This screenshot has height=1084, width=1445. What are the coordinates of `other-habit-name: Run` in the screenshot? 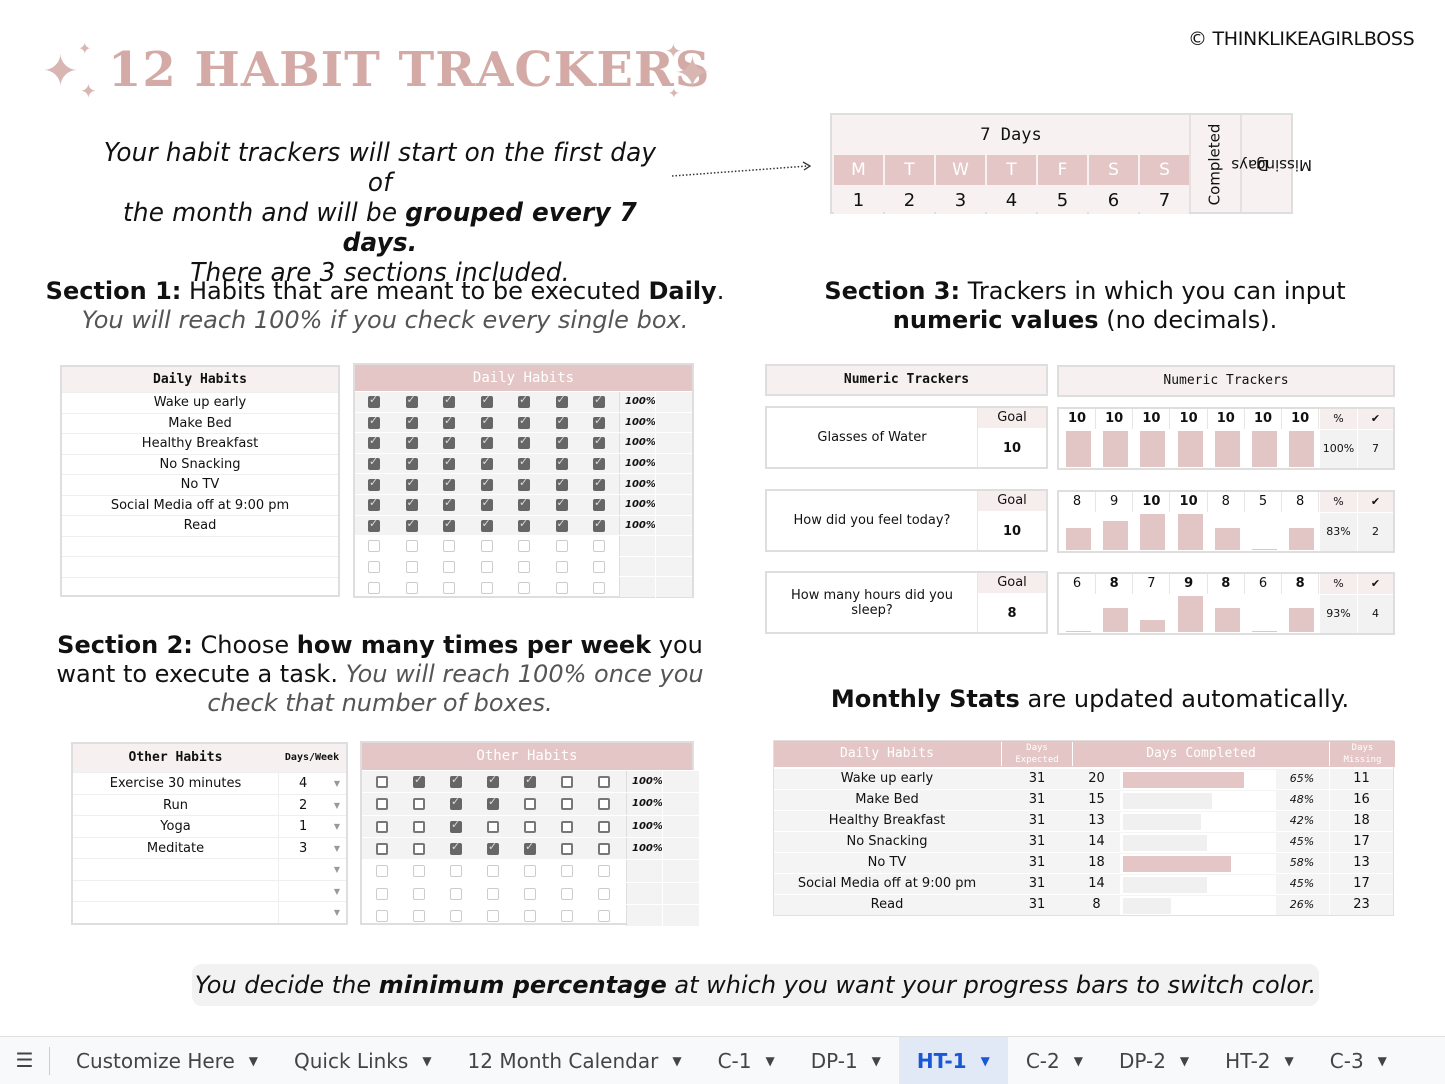 It's located at (175, 805).